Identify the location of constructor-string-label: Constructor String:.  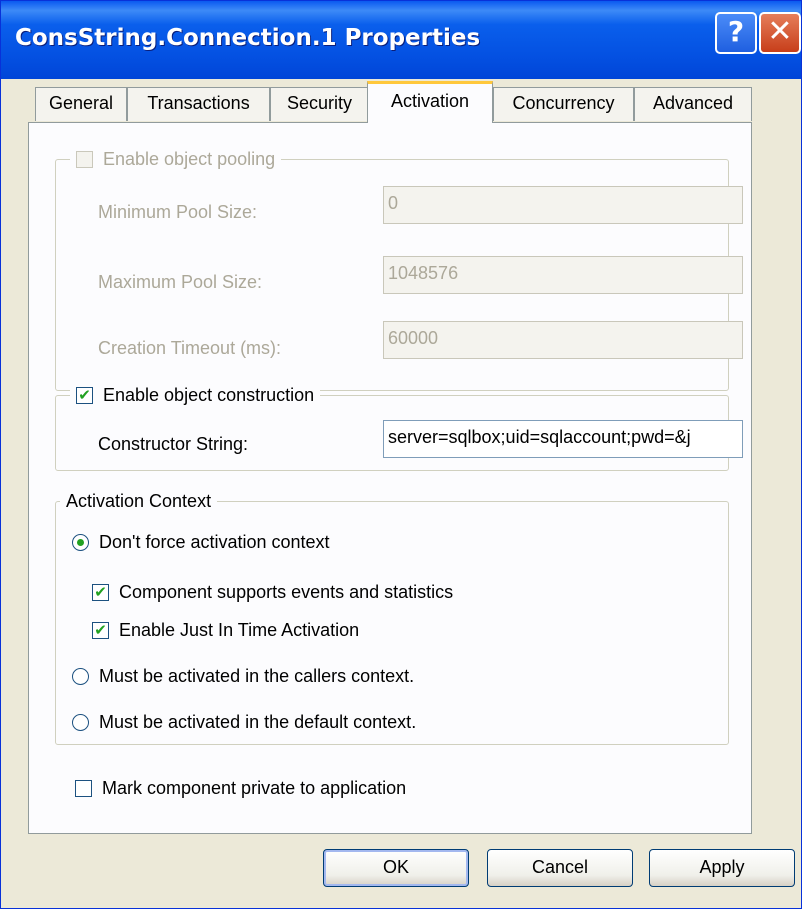
(173, 444).